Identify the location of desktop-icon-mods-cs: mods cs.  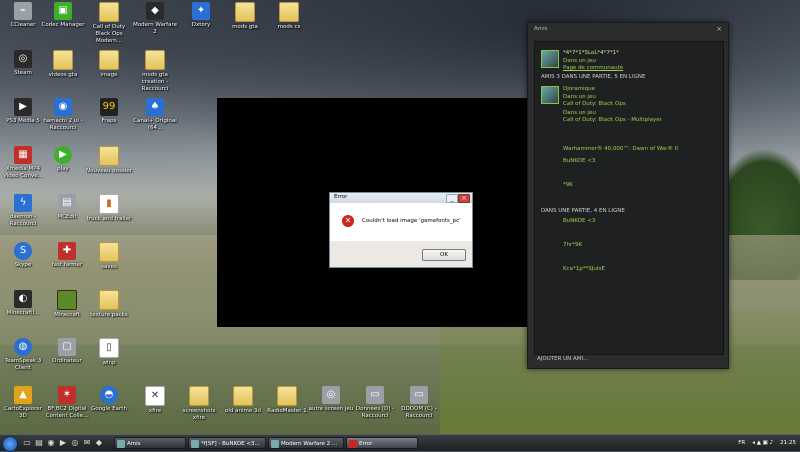
(289, 16).